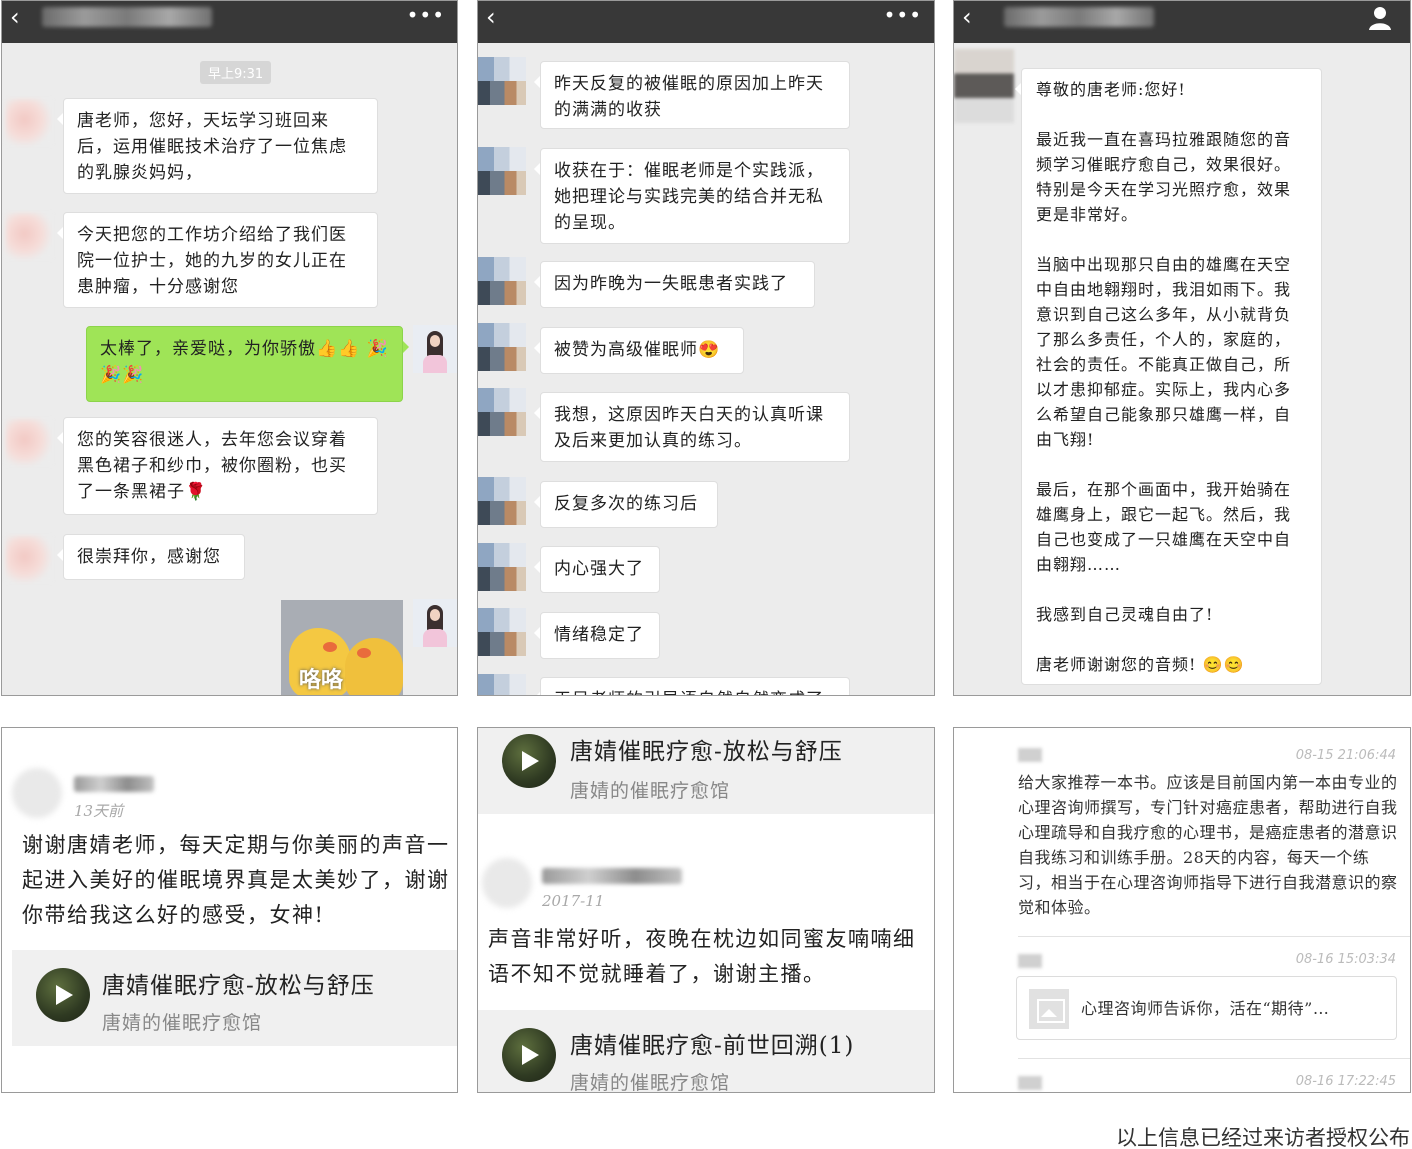  Describe the element at coordinates (597, 569) in the screenshot. I see `message-bubble: 内心强大了` at that location.